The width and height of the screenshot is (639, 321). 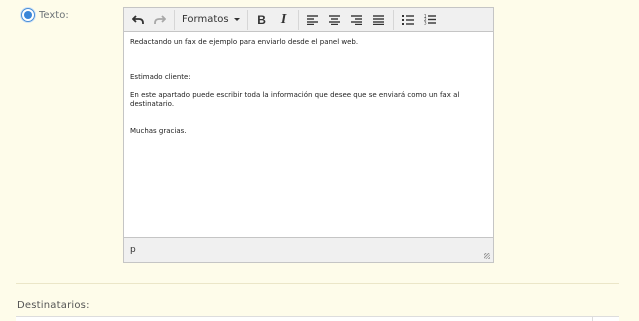 I want to click on content-paragraph-6: Muchas gracias., so click(x=158, y=131).